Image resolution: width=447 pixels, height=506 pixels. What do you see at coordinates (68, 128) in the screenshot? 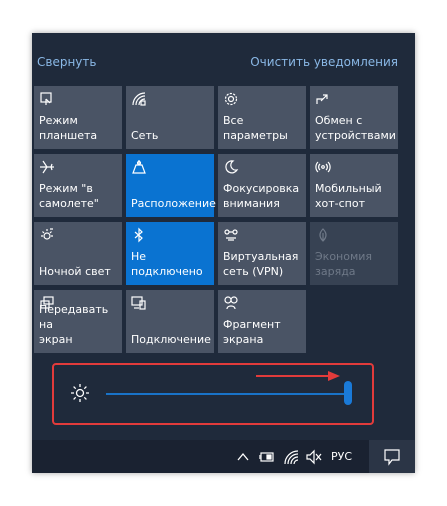
I see `tile-label: Режим планшета` at bounding box center [68, 128].